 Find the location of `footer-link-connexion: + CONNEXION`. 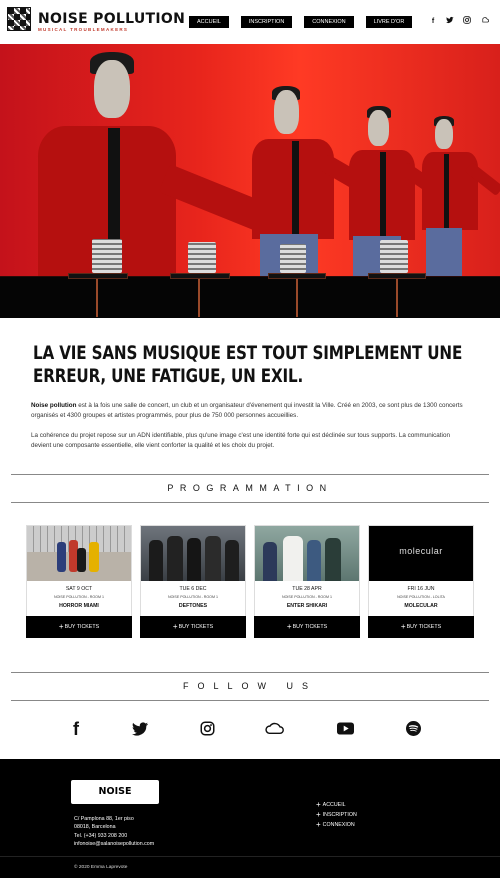

footer-link-connexion: + CONNEXION is located at coordinates (336, 825).